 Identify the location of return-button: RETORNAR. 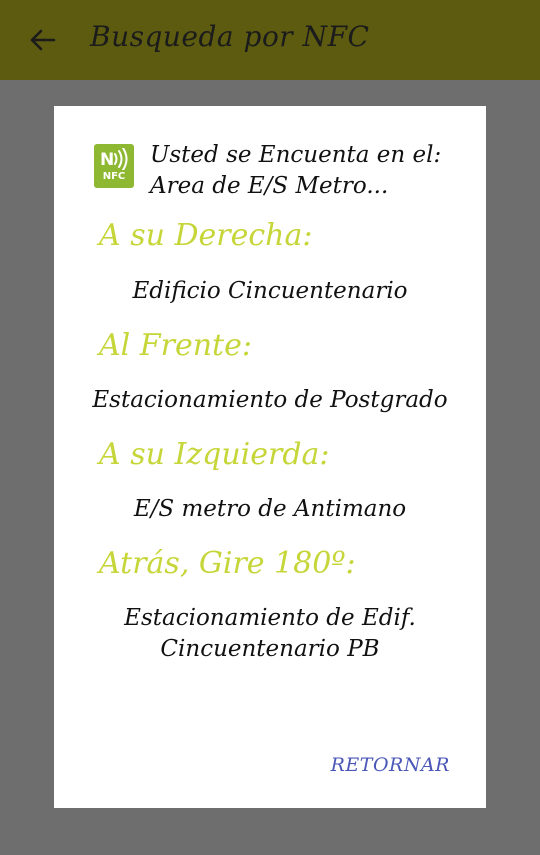
(390, 765).